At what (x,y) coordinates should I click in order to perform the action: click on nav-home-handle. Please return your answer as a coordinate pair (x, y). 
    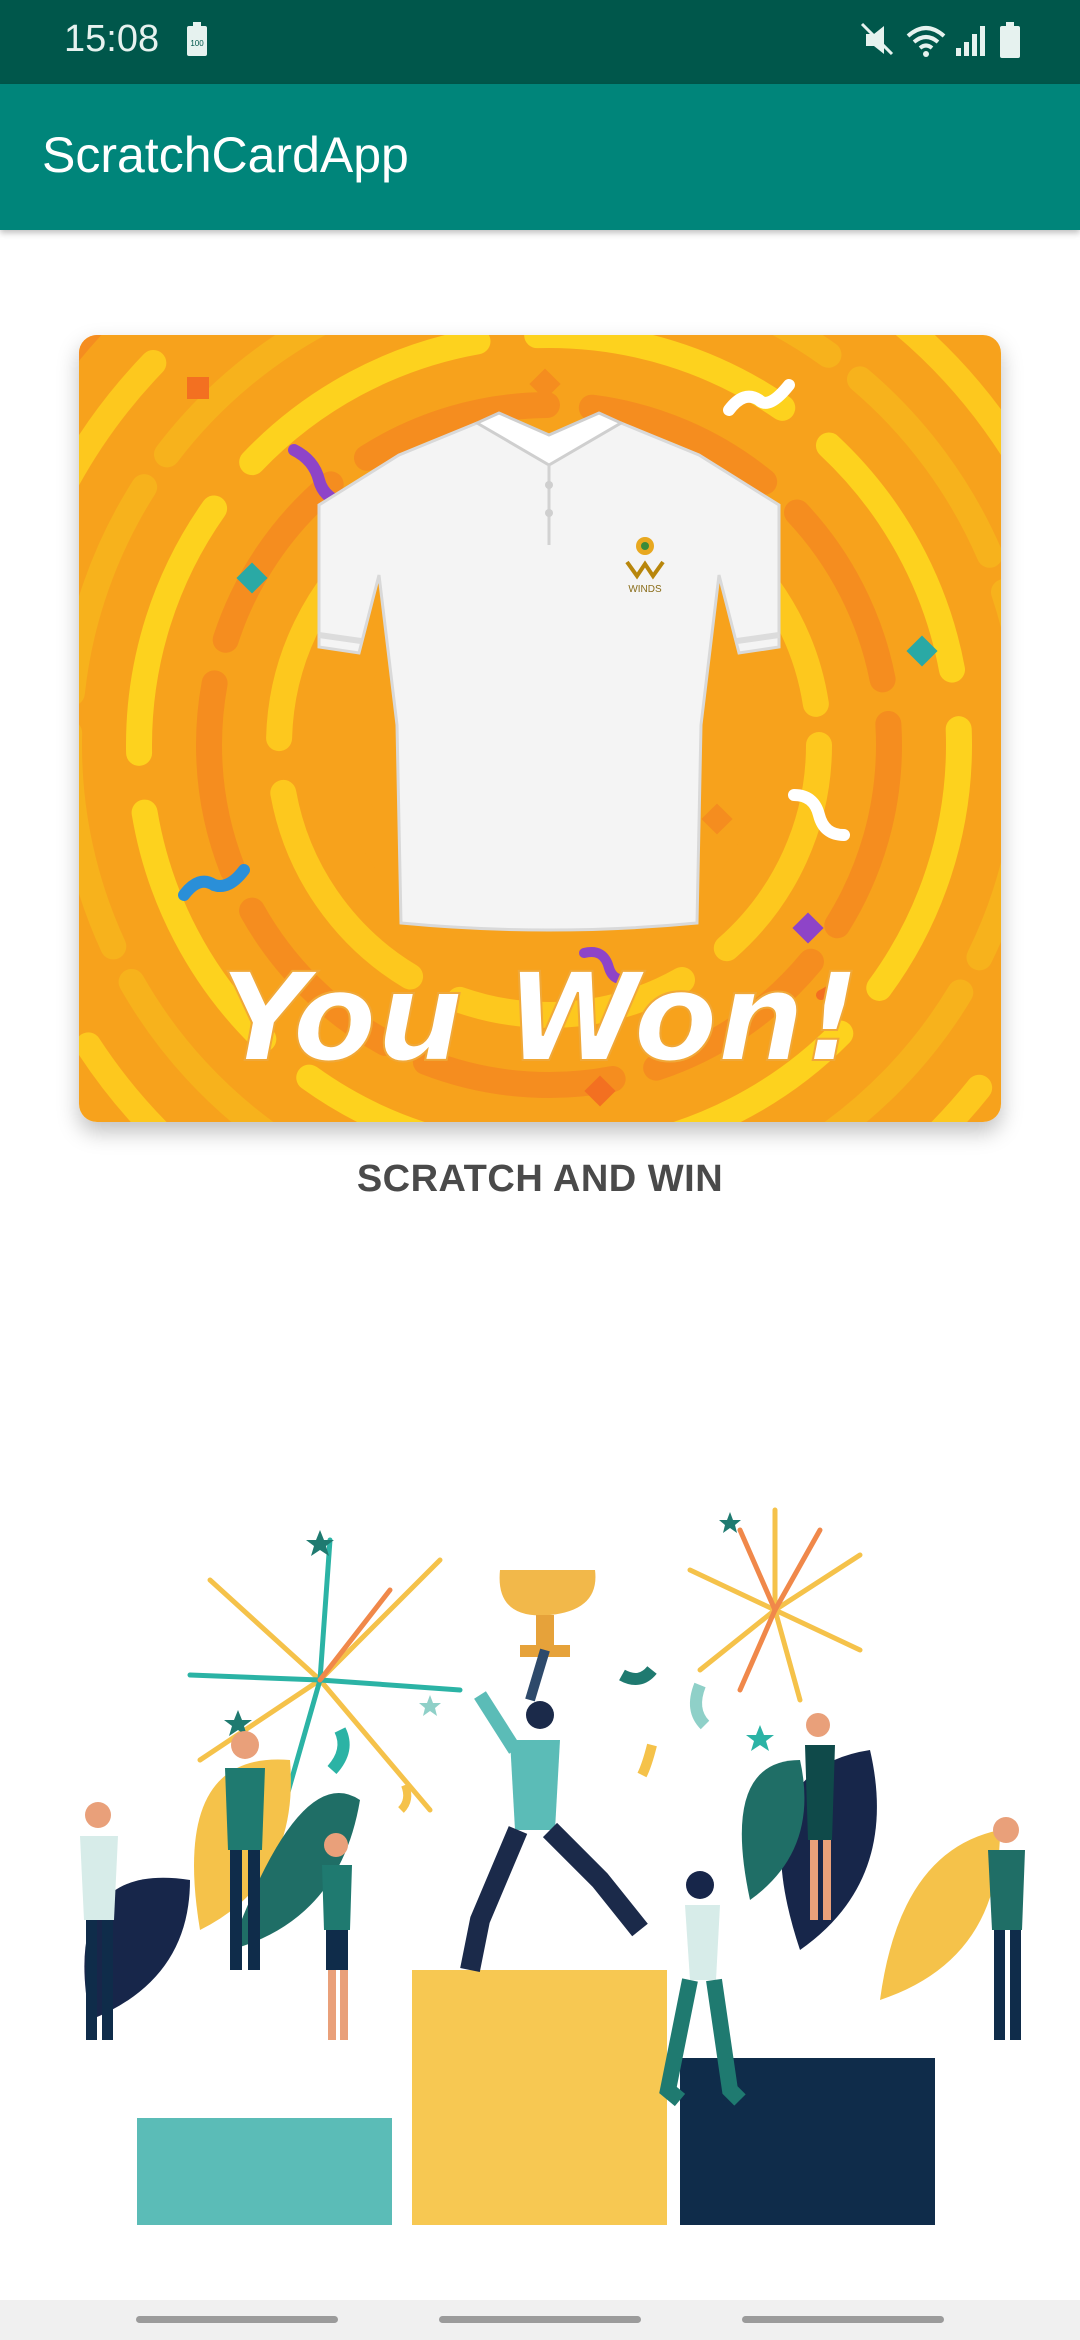
    Looking at the image, I should click on (540, 2319).